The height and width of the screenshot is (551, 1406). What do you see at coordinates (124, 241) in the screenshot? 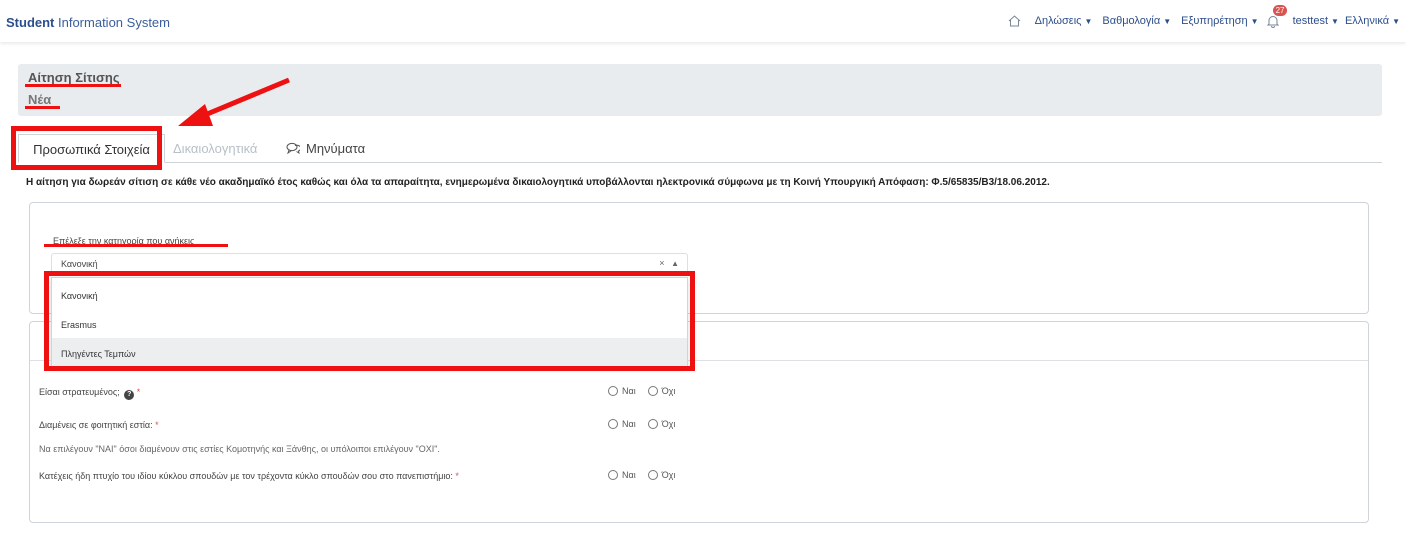
I see `category-label: Επέλεξε την κατηγορία που ανήκεις` at bounding box center [124, 241].